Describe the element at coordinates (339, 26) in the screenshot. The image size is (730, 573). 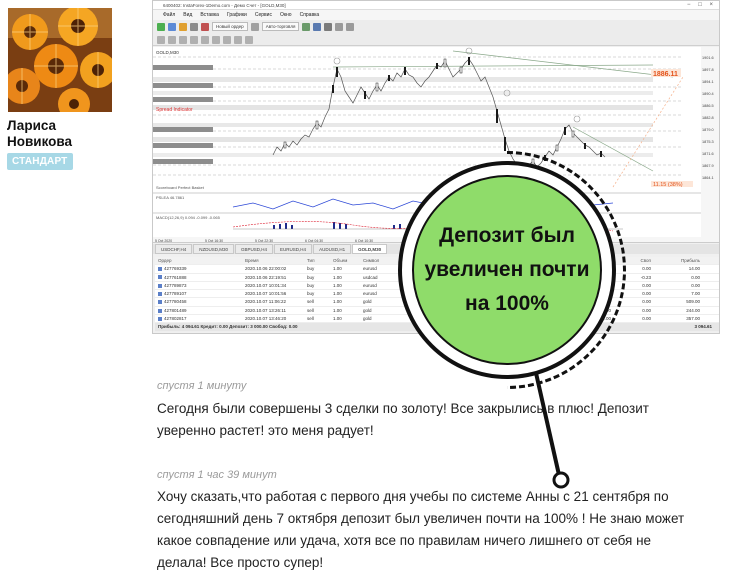
I see `zoom-in-icon` at that location.